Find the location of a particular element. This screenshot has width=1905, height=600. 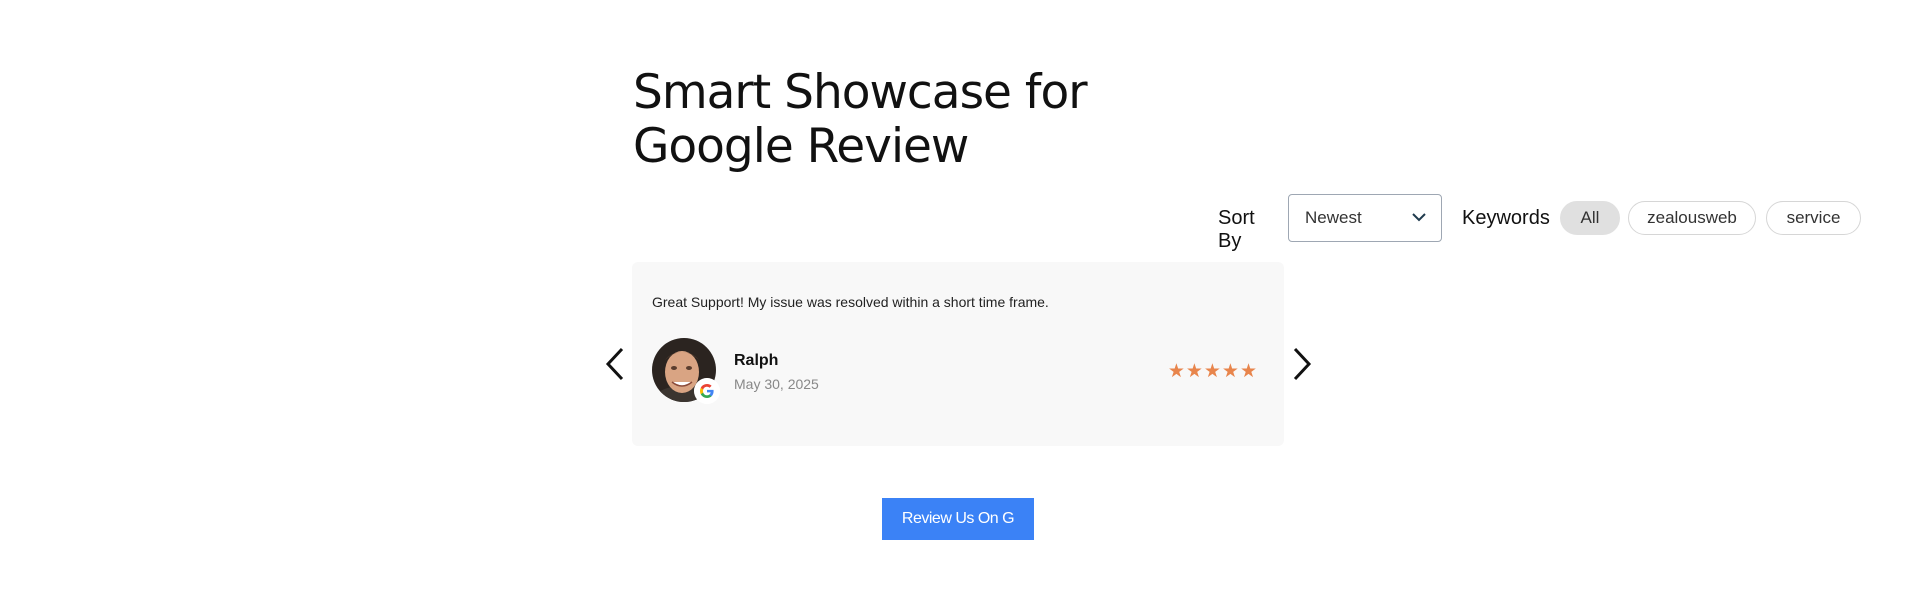

page-title-line-1: Smart Showcase for is located at coordinates (860, 92).